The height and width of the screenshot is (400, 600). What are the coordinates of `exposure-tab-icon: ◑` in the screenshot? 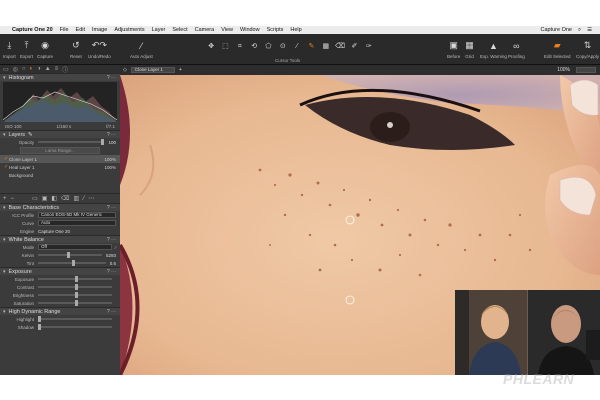 It's located at (39, 69).